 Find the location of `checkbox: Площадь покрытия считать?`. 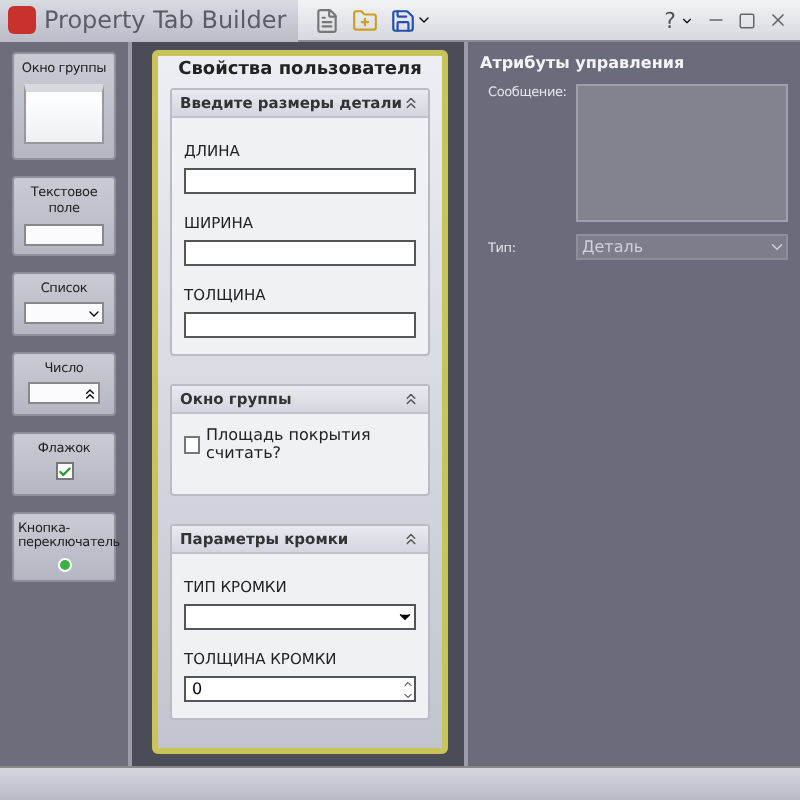

checkbox: Площадь покрытия считать? is located at coordinates (300, 452).